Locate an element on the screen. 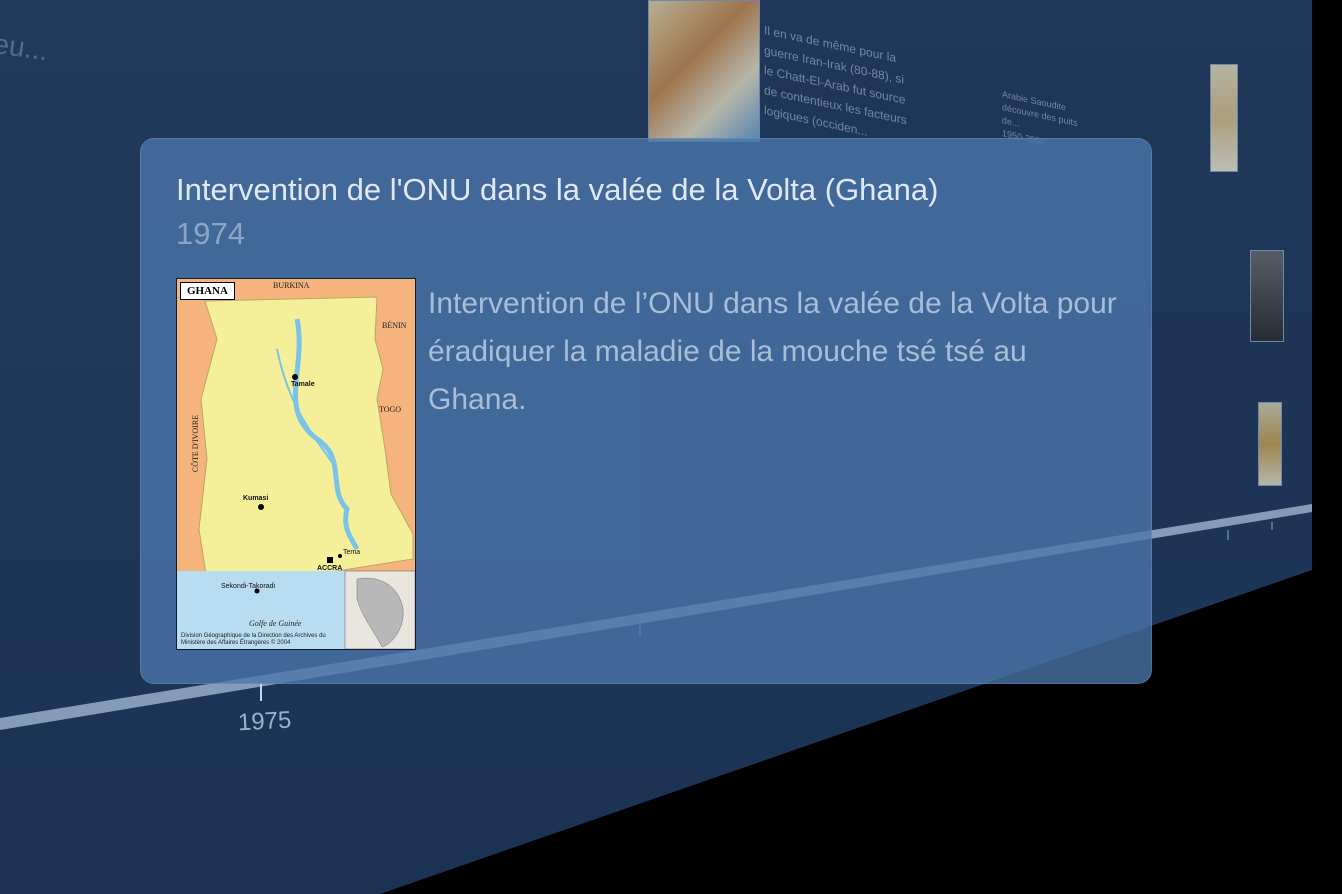 This screenshot has width=1342, height=894. map-label-golfe: Golfe de Guinée is located at coordinates (275, 623).